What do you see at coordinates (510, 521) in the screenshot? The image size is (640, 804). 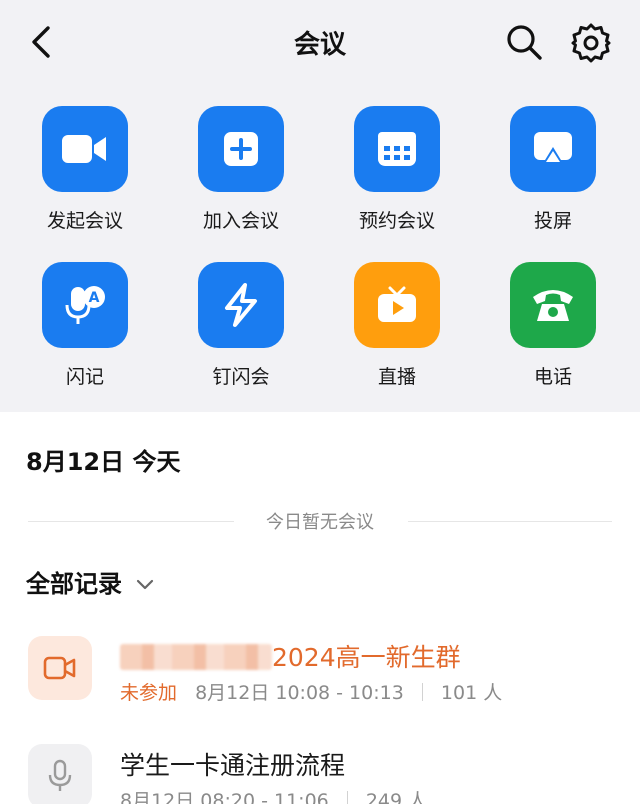 I see `divider-right` at bounding box center [510, 521].